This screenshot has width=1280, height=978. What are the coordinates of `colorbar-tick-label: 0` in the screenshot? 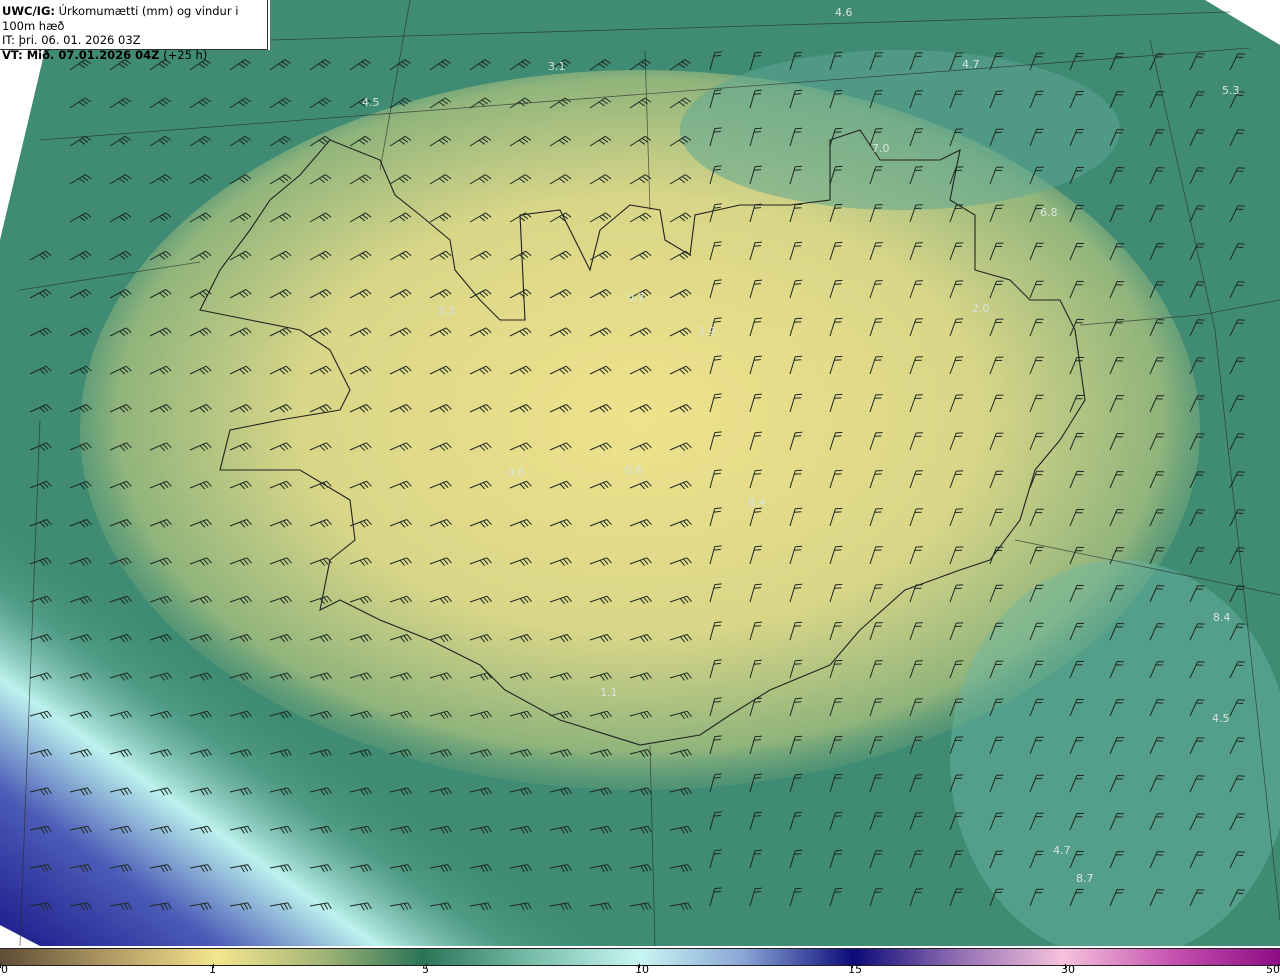 It's located at (4, 969).